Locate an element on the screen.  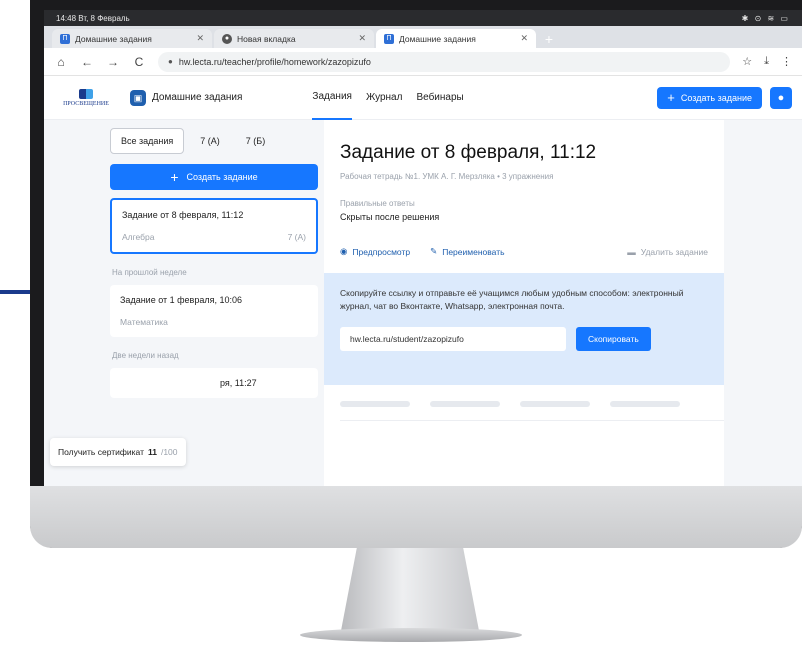
eye-icon: ◉ is located at coordinates (344, 251).